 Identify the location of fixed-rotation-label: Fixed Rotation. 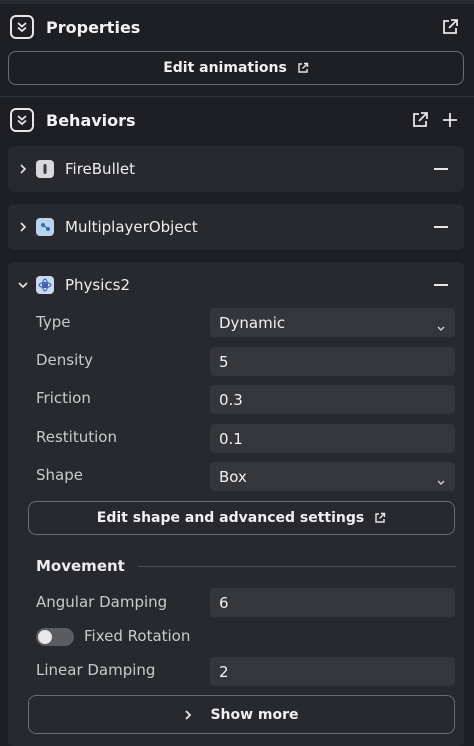
(137, 636).